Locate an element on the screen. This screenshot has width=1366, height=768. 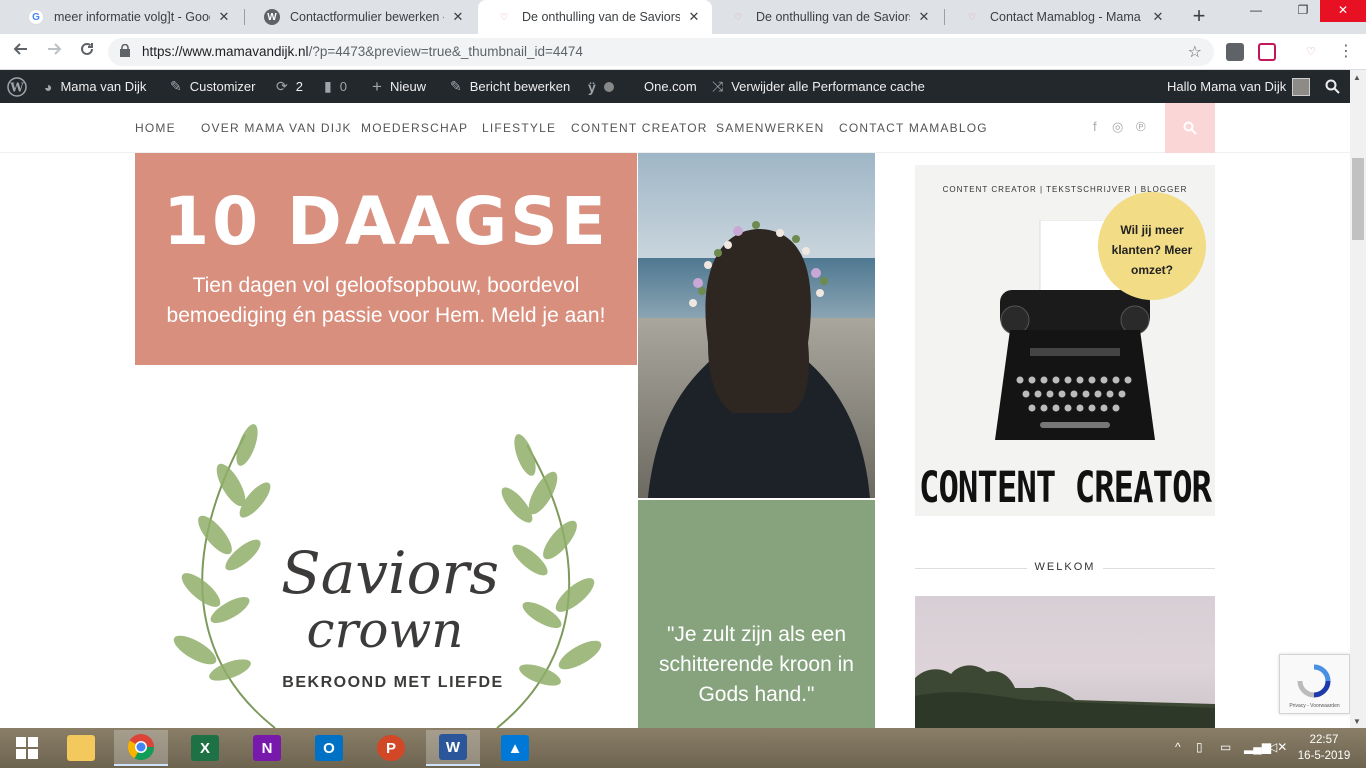
tray-battery-icon: ▭ is located at coordinates (1225, 747).